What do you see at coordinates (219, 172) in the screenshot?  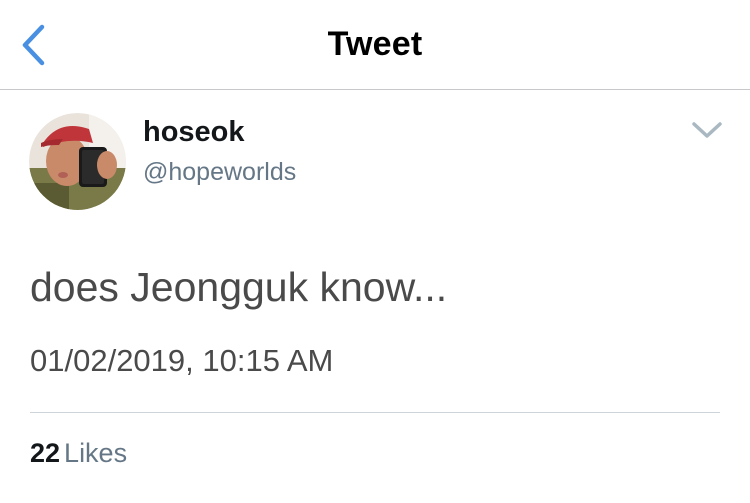 I see `username: @hopeworlds` at bounding box center [219, 172].